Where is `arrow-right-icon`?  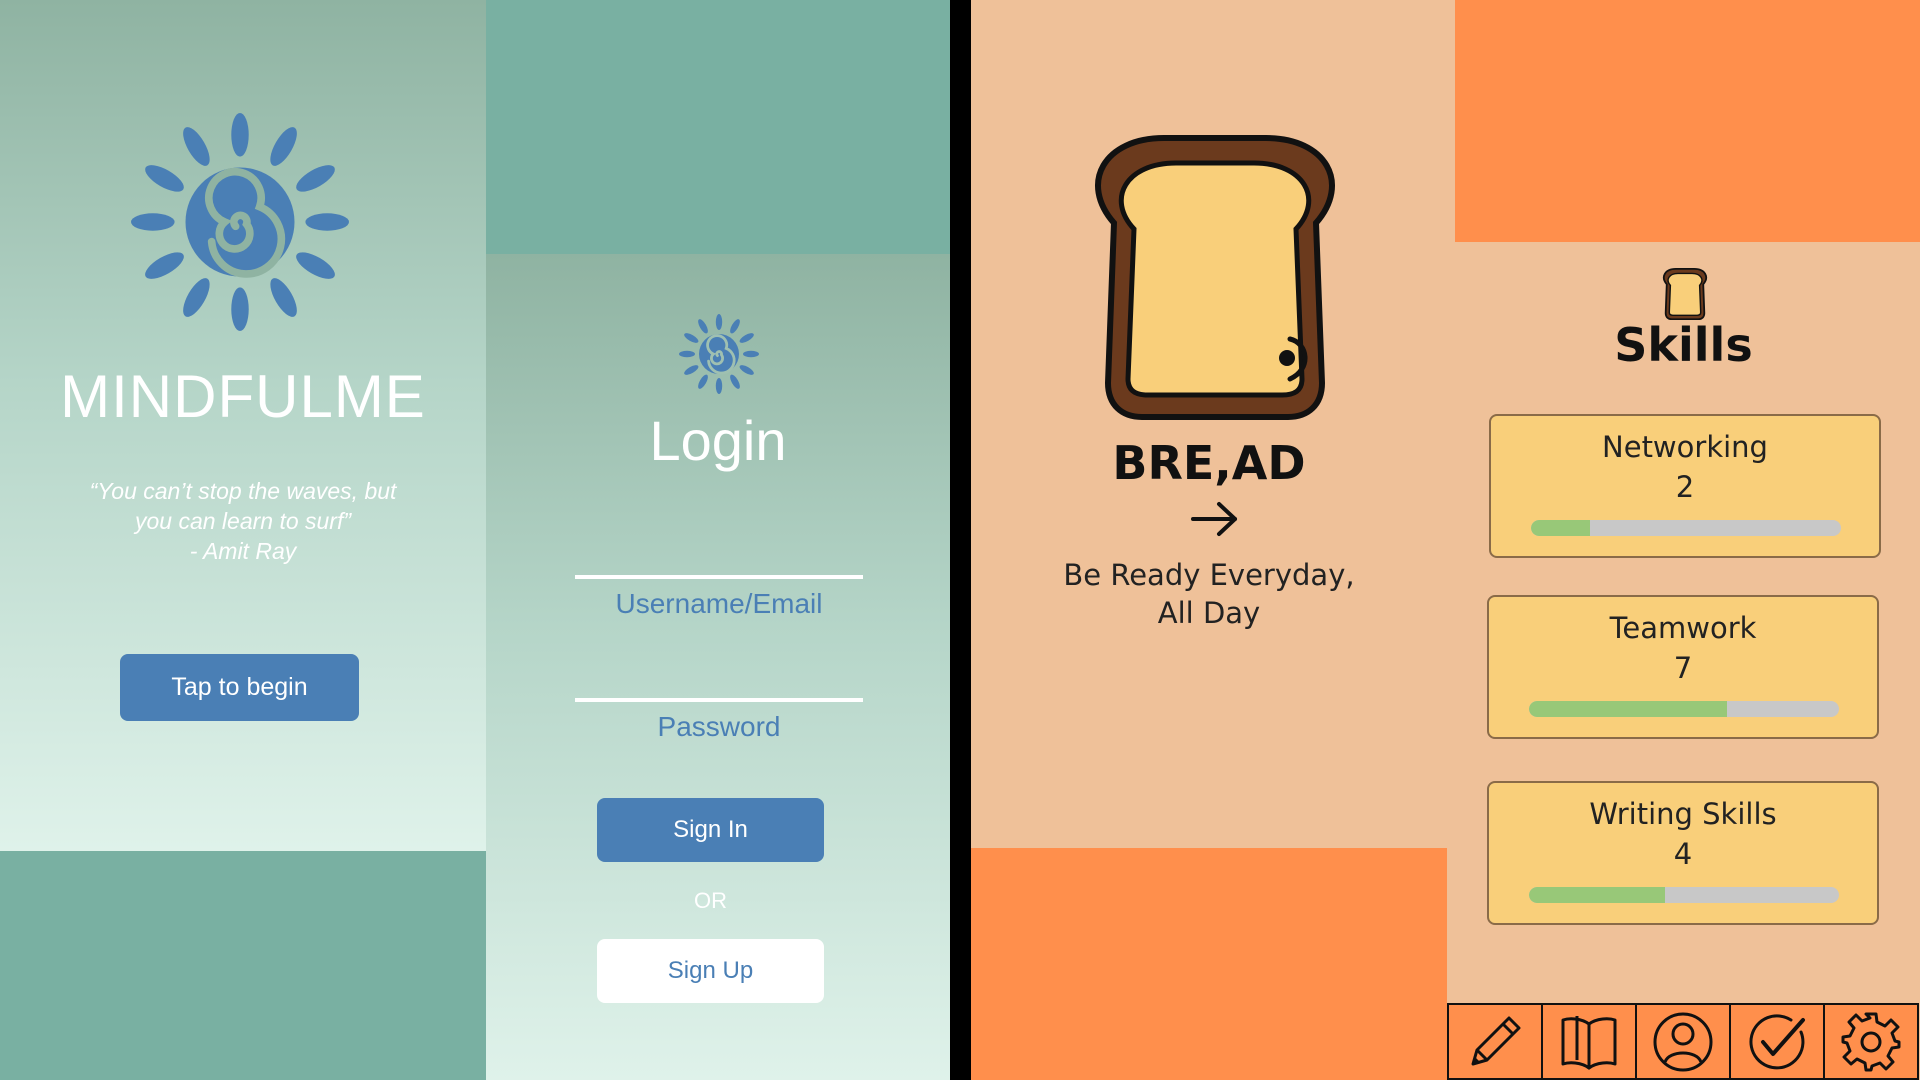
arrow-right-icon is located at coordinates (1215, 519).